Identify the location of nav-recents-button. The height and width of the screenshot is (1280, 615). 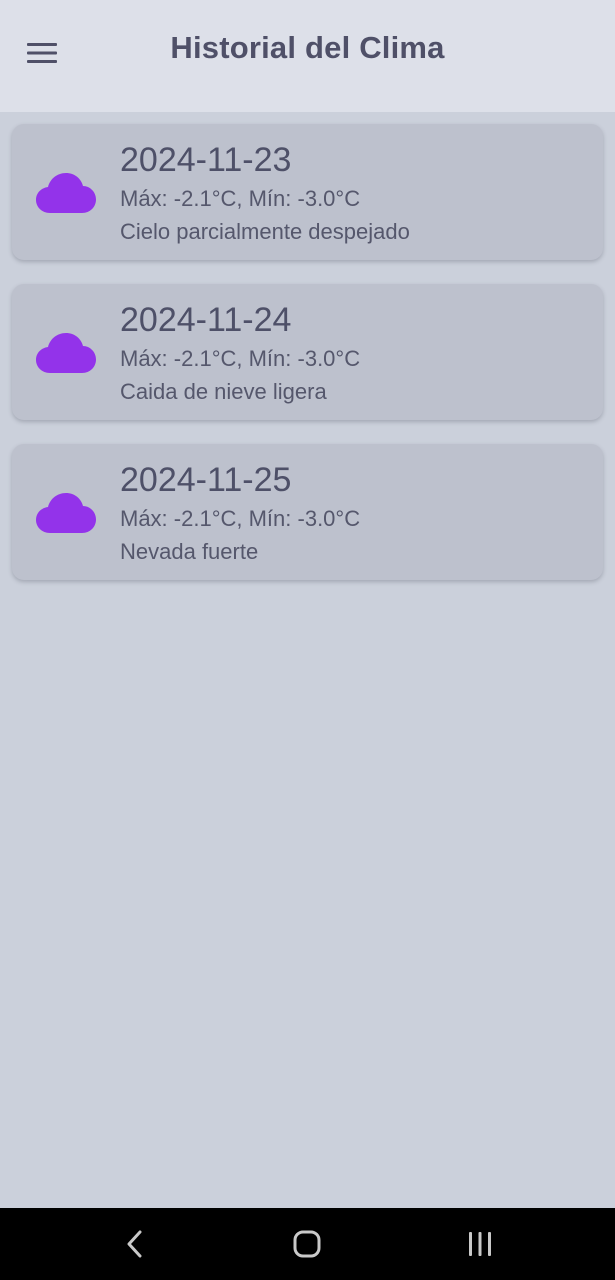
(480, 1244).